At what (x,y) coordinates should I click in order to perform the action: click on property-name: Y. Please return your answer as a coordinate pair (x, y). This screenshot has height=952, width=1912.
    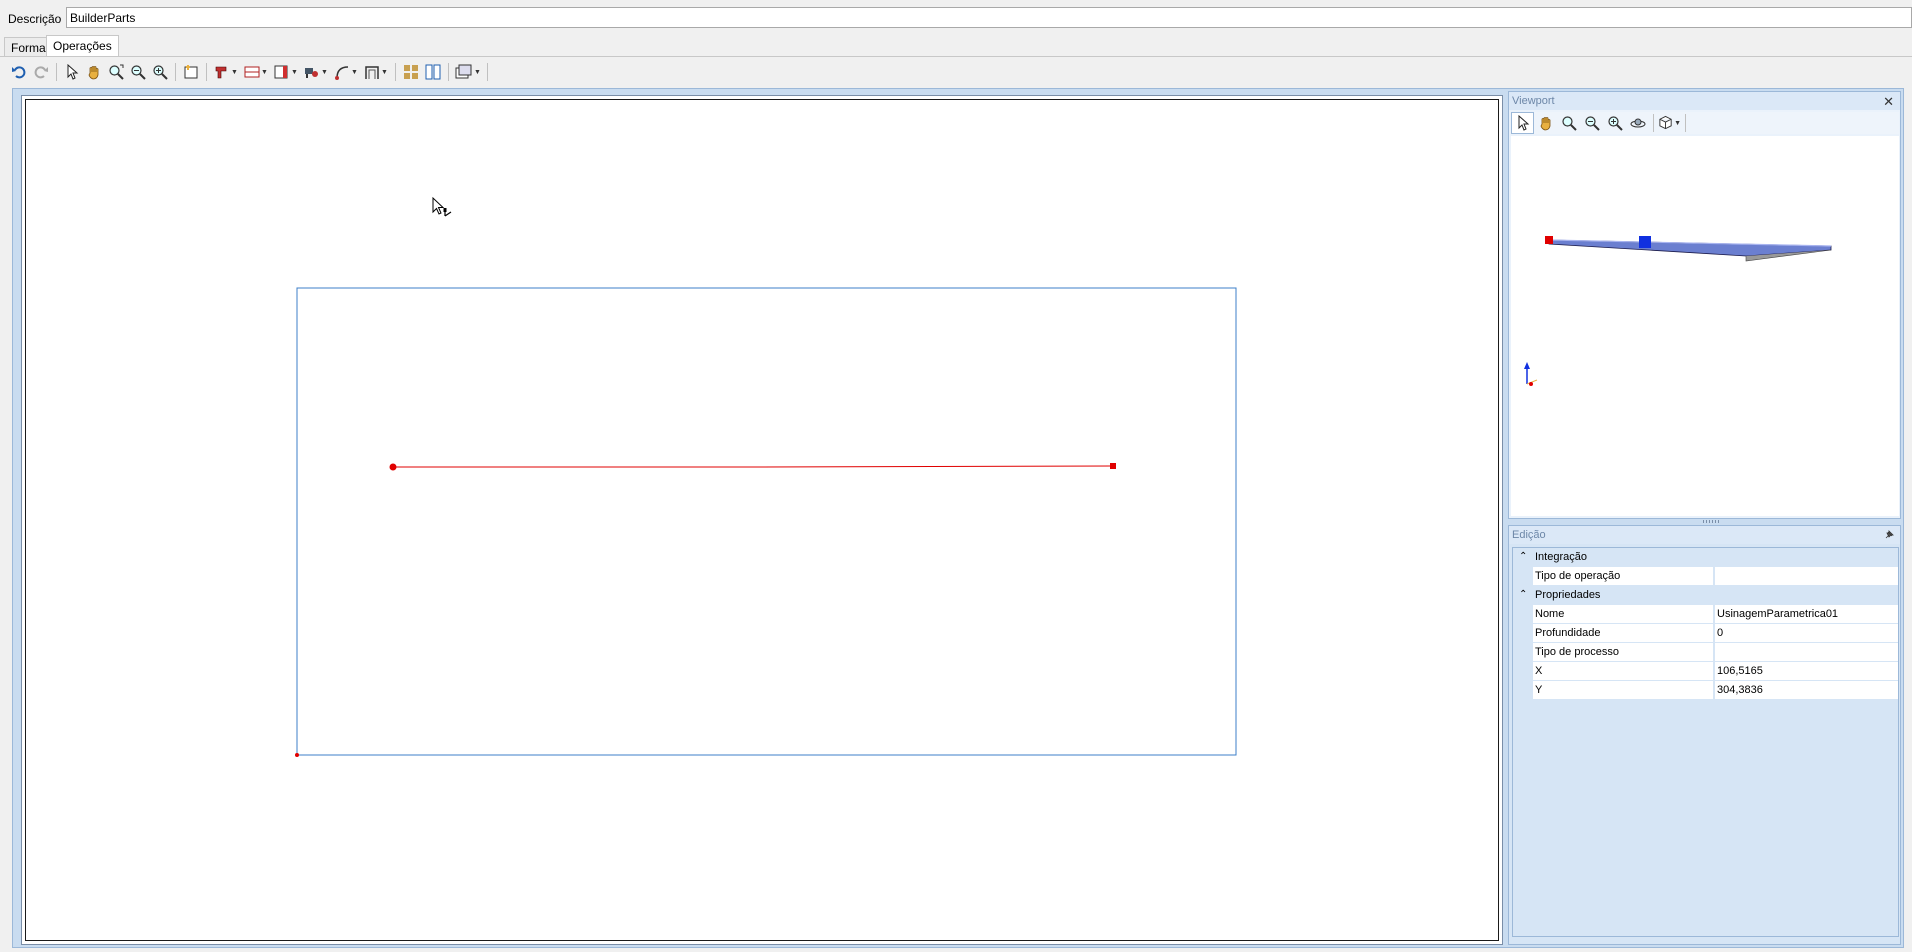
    Looking at the image, I should click on (1623, 690).